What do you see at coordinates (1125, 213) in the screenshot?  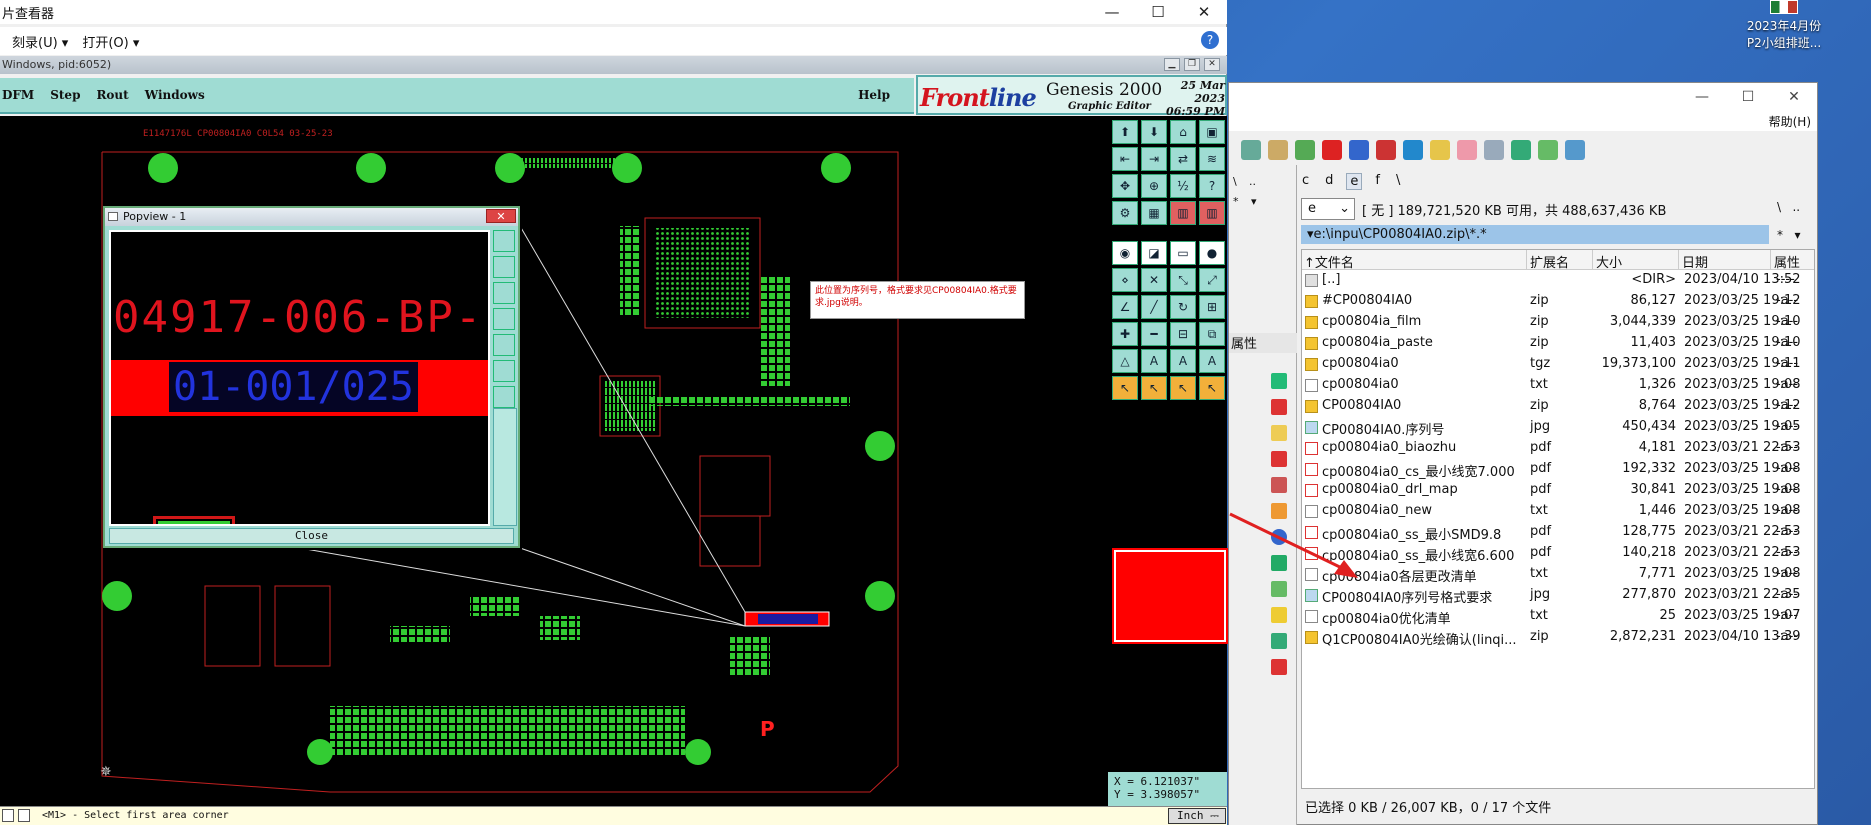 I see `tool-icon-13: ⚙` at bounding box center [1125, 213].